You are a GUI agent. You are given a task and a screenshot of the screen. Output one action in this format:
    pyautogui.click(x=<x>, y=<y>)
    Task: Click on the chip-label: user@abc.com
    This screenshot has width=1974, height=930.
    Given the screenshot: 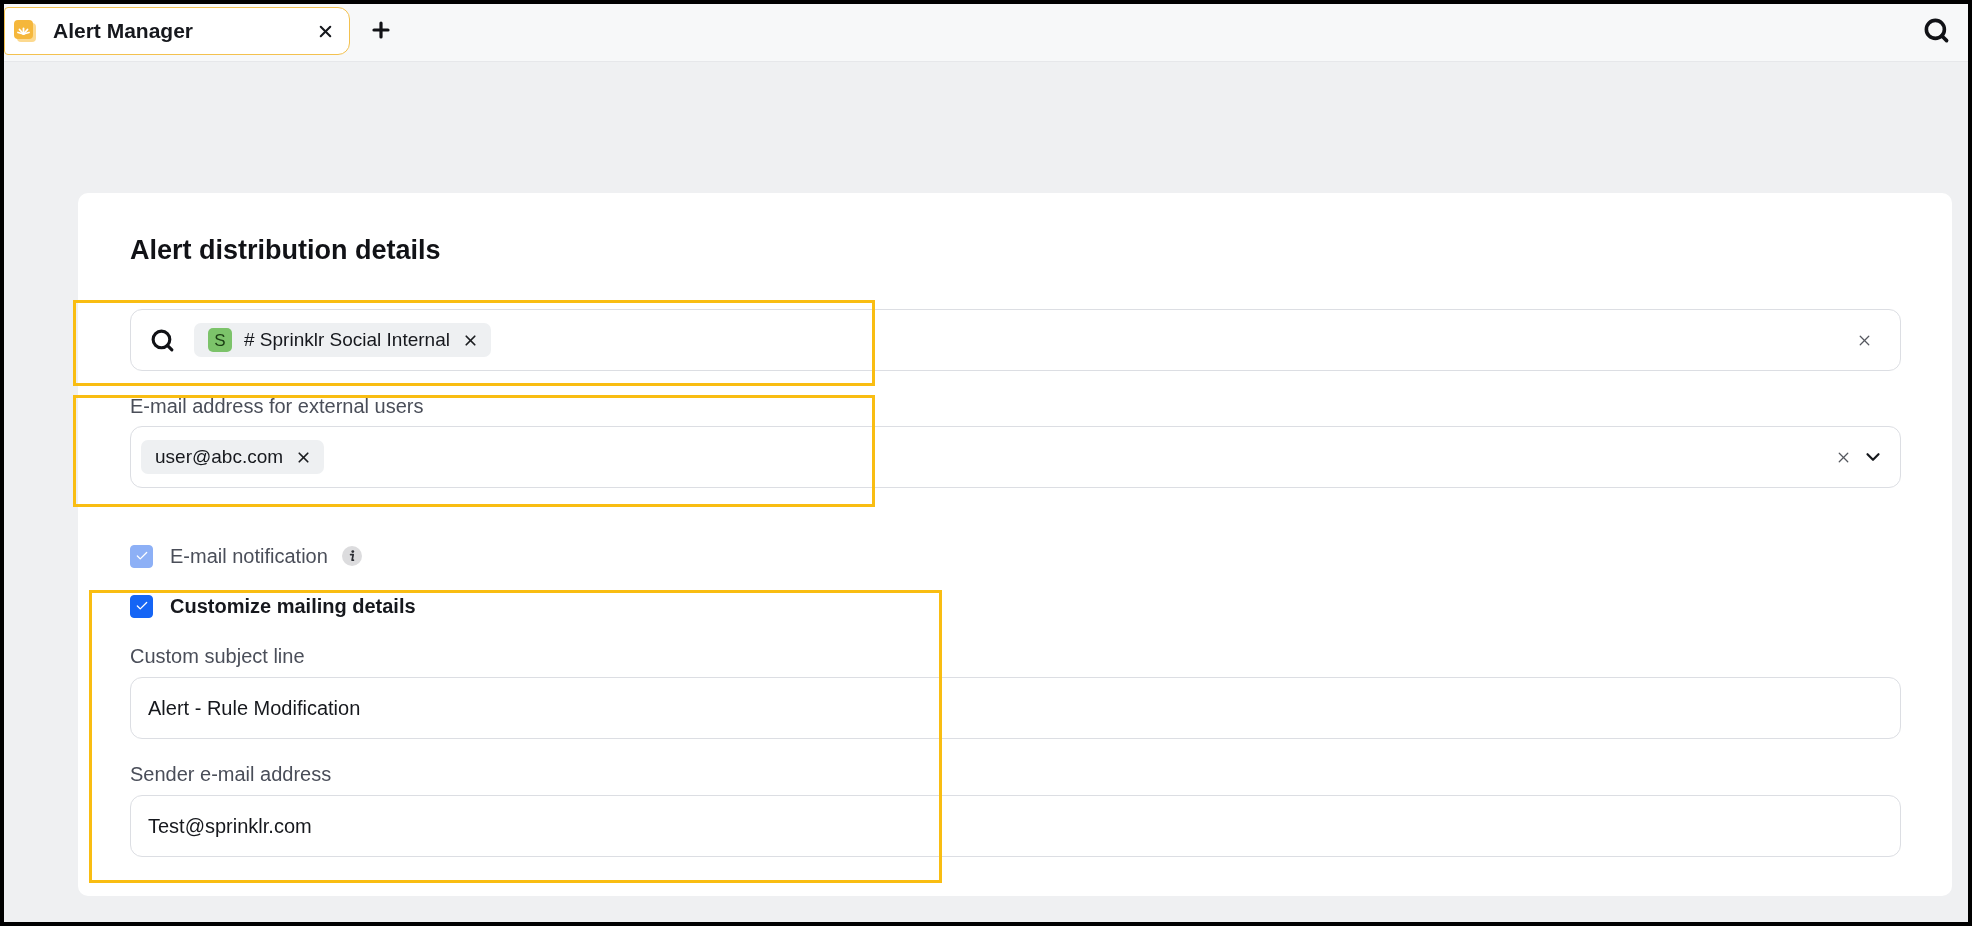 What is the action you would take?
    pyautogui.click(x=219, y=456)
    